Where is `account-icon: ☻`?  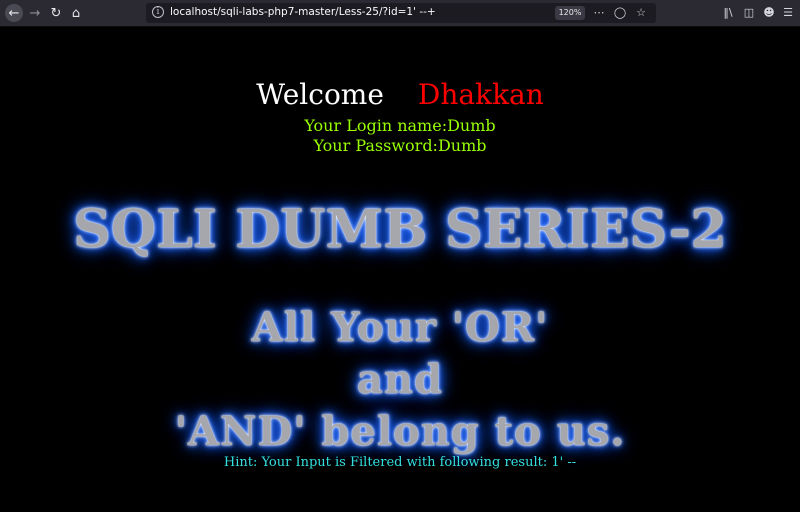 account-icon: ☻ is located at coordinates (769, 13).